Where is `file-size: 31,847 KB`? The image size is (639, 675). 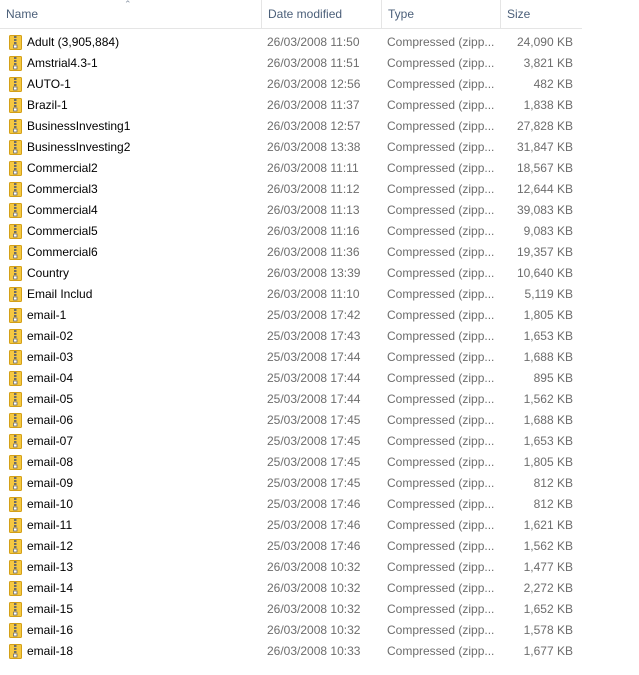
file-size: 31,847 KB is located at coordinates (544, 147).